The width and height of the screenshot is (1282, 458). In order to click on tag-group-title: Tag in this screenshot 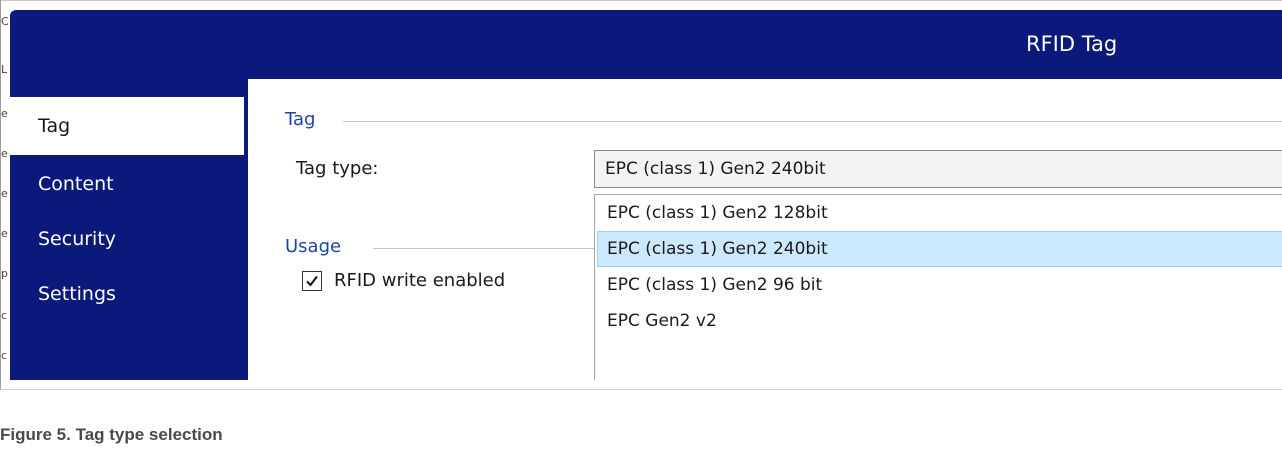, I will do `click(300, 119)`.